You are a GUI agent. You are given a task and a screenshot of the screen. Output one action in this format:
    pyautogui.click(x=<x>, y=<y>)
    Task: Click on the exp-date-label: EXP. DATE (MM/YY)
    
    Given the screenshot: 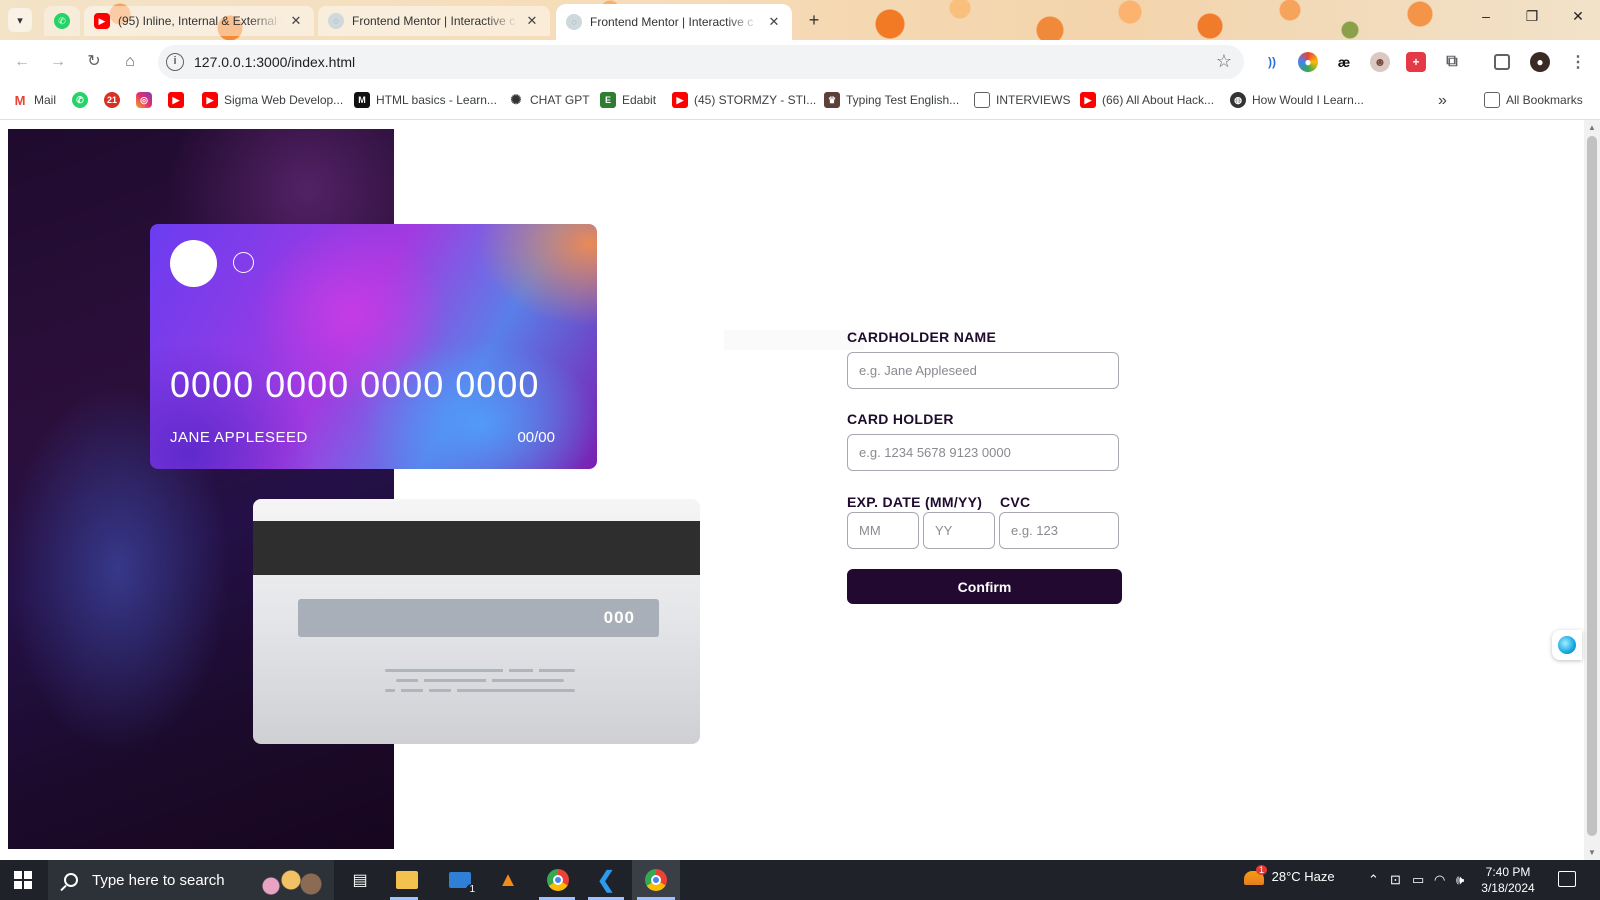 What is the action you would take?
    pyautogui.click(x=915, y=502)
    